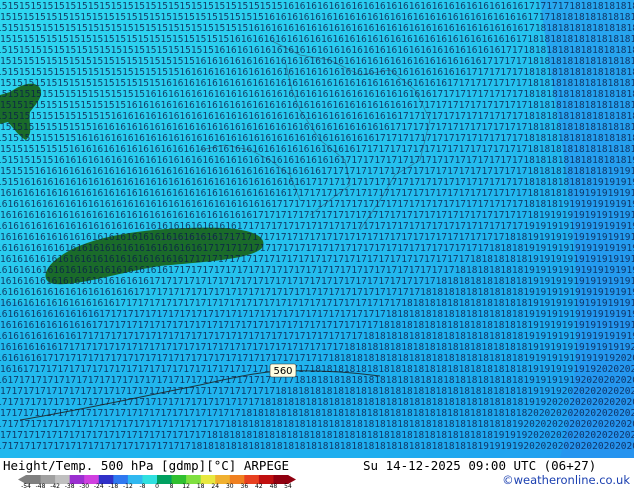  I want to click on colorbar-tick-label: -18, so click(113, 486).